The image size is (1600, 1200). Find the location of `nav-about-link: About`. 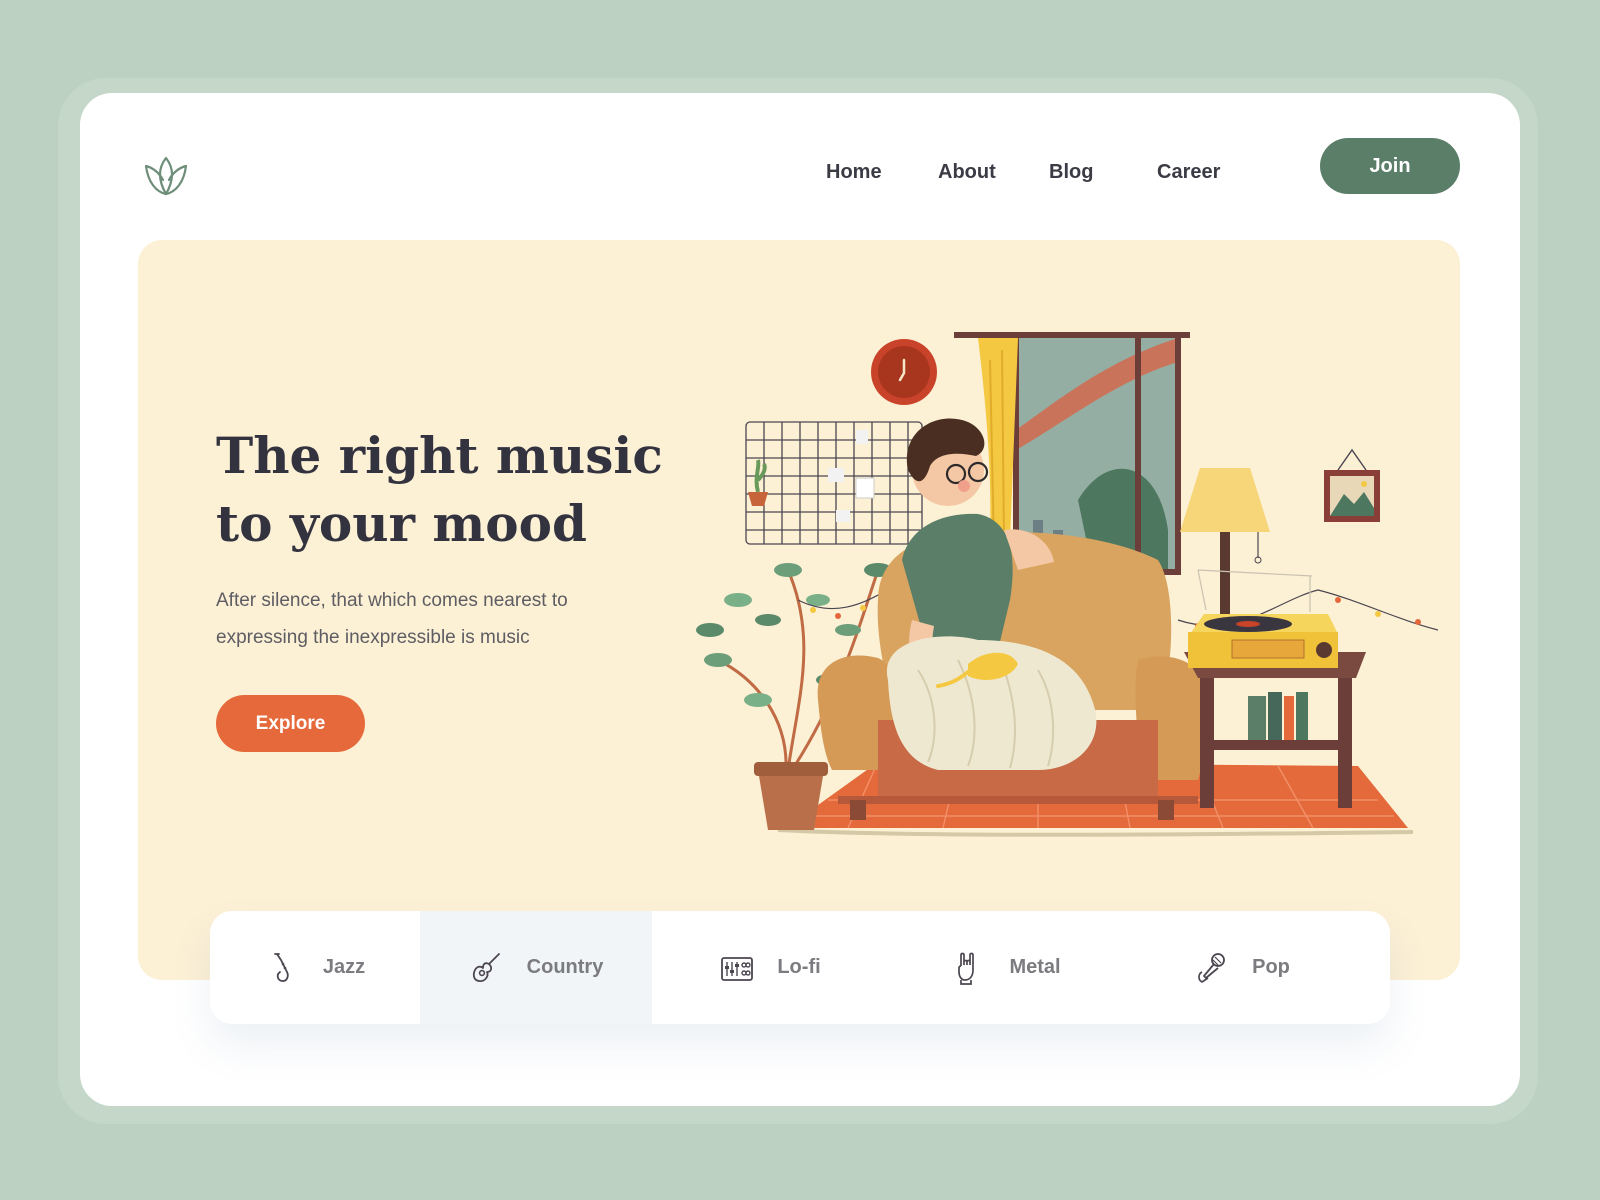

nav-about-link: About is located at coordinates (967, 172).